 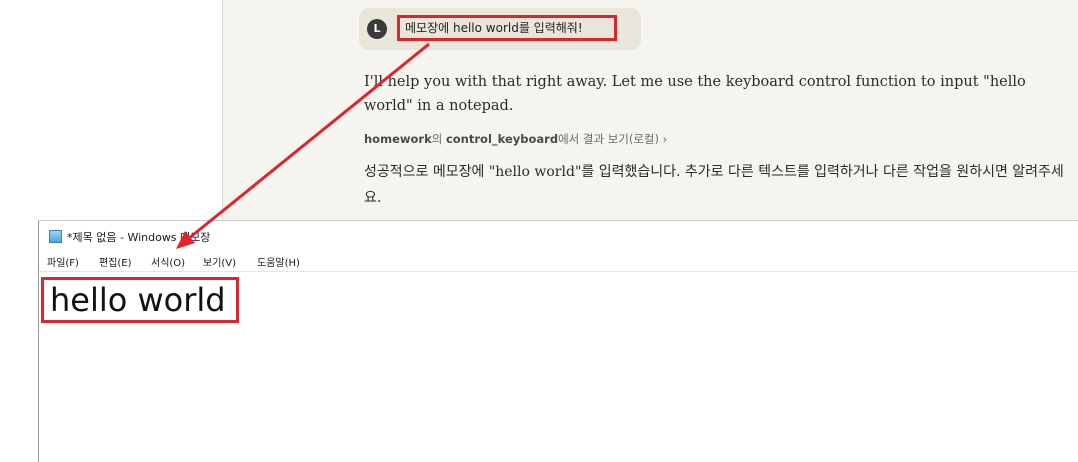 I want to click on notepad-icon, so click(x=55, y=236).